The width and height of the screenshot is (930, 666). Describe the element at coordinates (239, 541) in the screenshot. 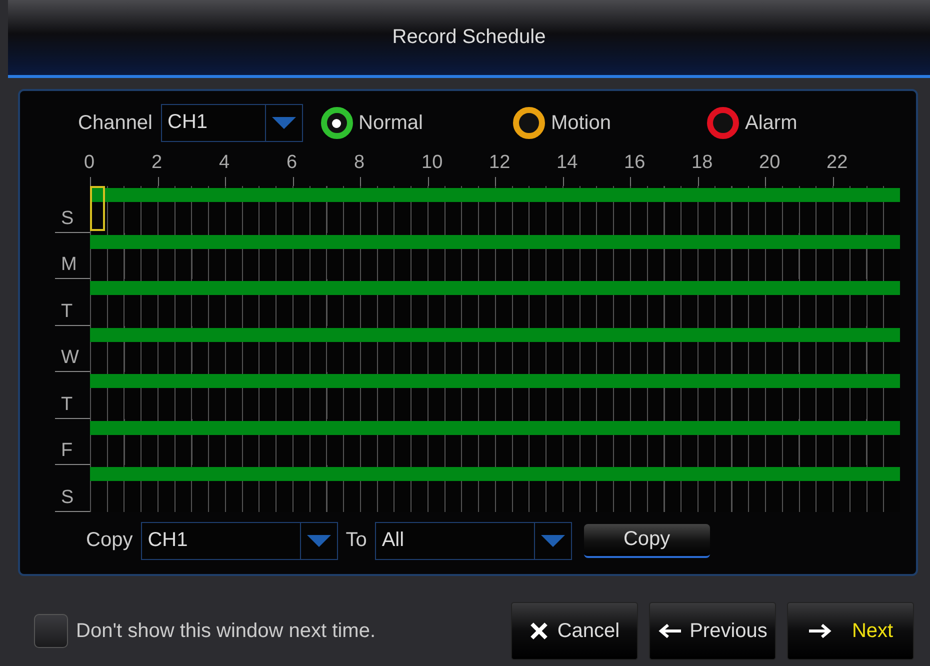

I see `copy-from-dropdown: CH1` at that location.